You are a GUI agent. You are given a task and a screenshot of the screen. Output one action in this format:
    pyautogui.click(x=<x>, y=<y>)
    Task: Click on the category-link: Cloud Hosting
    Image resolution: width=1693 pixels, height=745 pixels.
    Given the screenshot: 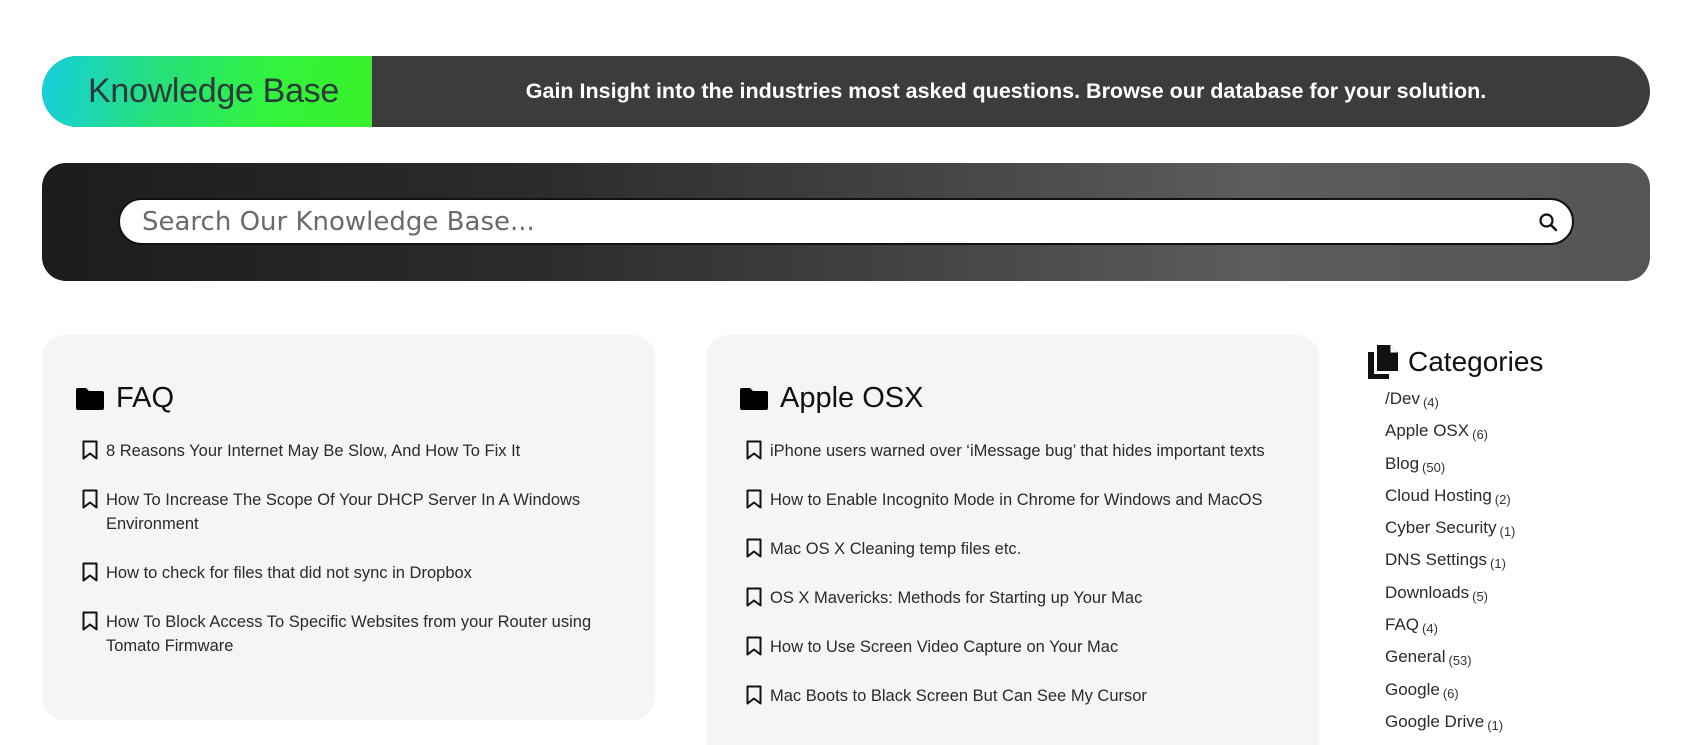 What is the action you would take?
    pyautogui.click(x=1438, y=496)
    